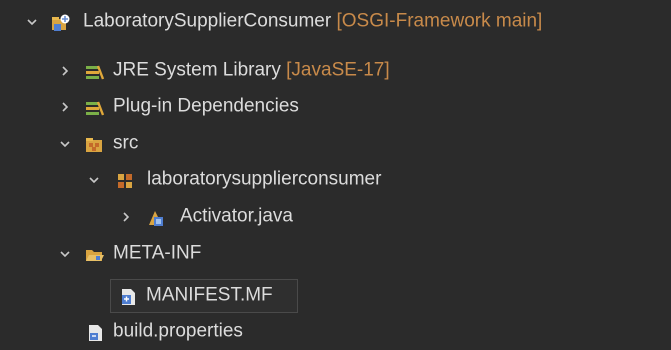 The image size is (671, 350). I want to click on activator-name: Activator.java, so click(236, 216).